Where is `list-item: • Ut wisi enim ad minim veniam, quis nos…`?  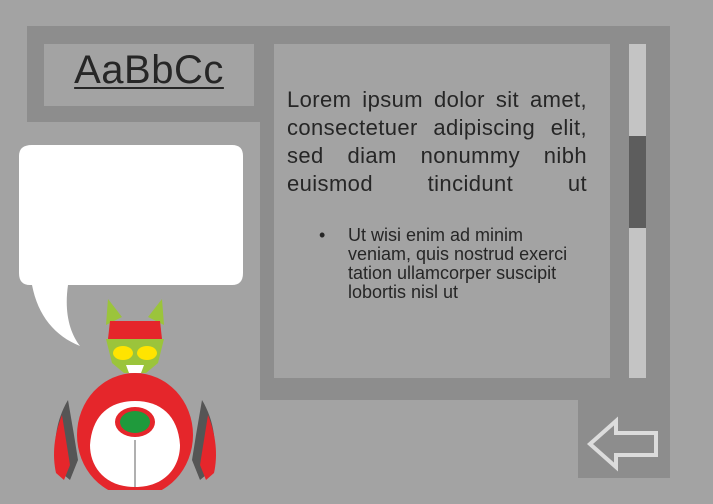
list-item: • Ut wisi enim ad minim veniam, quis nos… is located at coordinates (450, 264).